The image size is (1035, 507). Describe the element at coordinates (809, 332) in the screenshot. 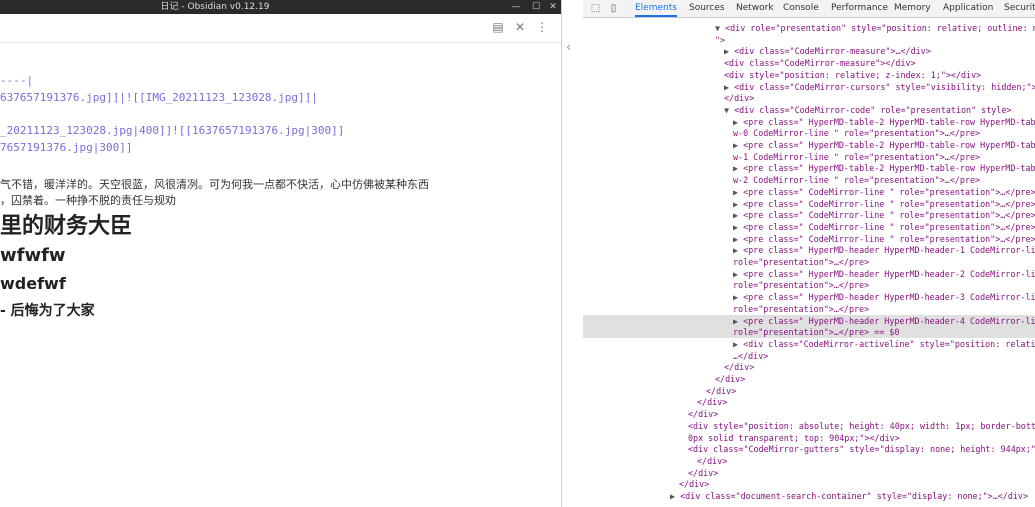

I see `dom-node-line: role="presentation">…</pre> == $0` at that location.